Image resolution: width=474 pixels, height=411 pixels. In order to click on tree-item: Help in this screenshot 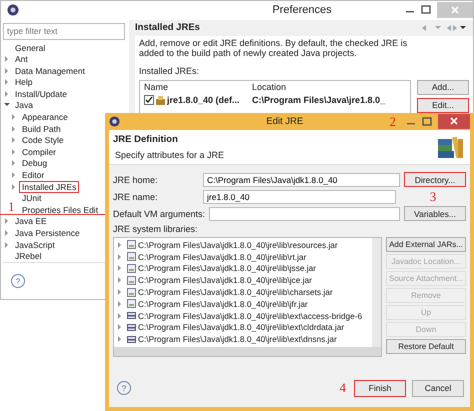, I will do `click(24, 82)`.